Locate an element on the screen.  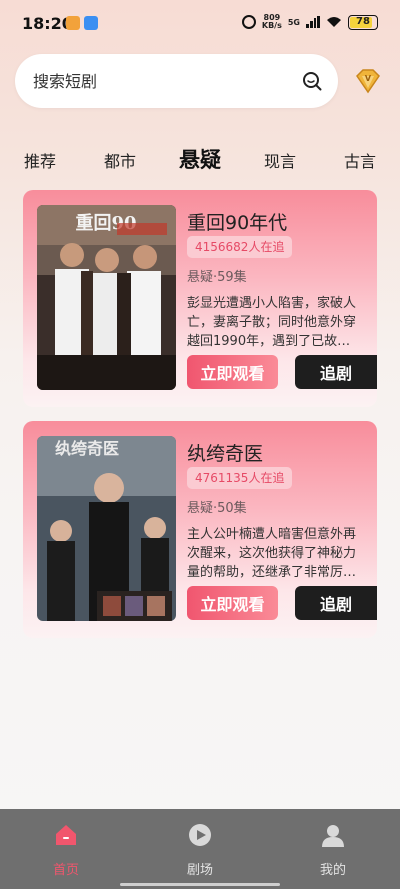
poster-image: 纨绔奇医 is located at coordinates (106, 528).